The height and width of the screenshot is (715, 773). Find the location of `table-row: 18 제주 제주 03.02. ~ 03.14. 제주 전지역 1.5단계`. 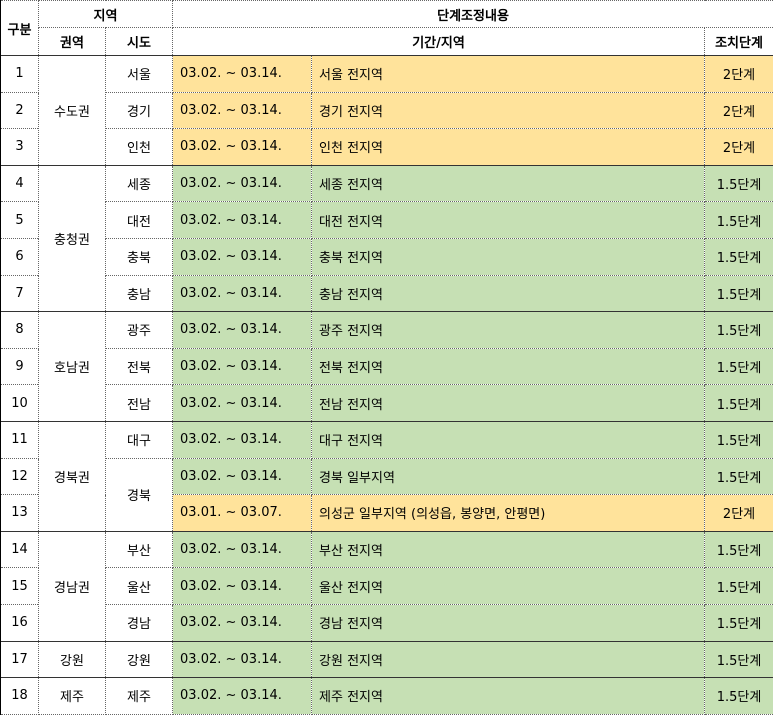

table-row: 18 제주 제주 03.02. ~ 03.14. 제주 전지역 1.5단계 is located at coordinates (387, 696).